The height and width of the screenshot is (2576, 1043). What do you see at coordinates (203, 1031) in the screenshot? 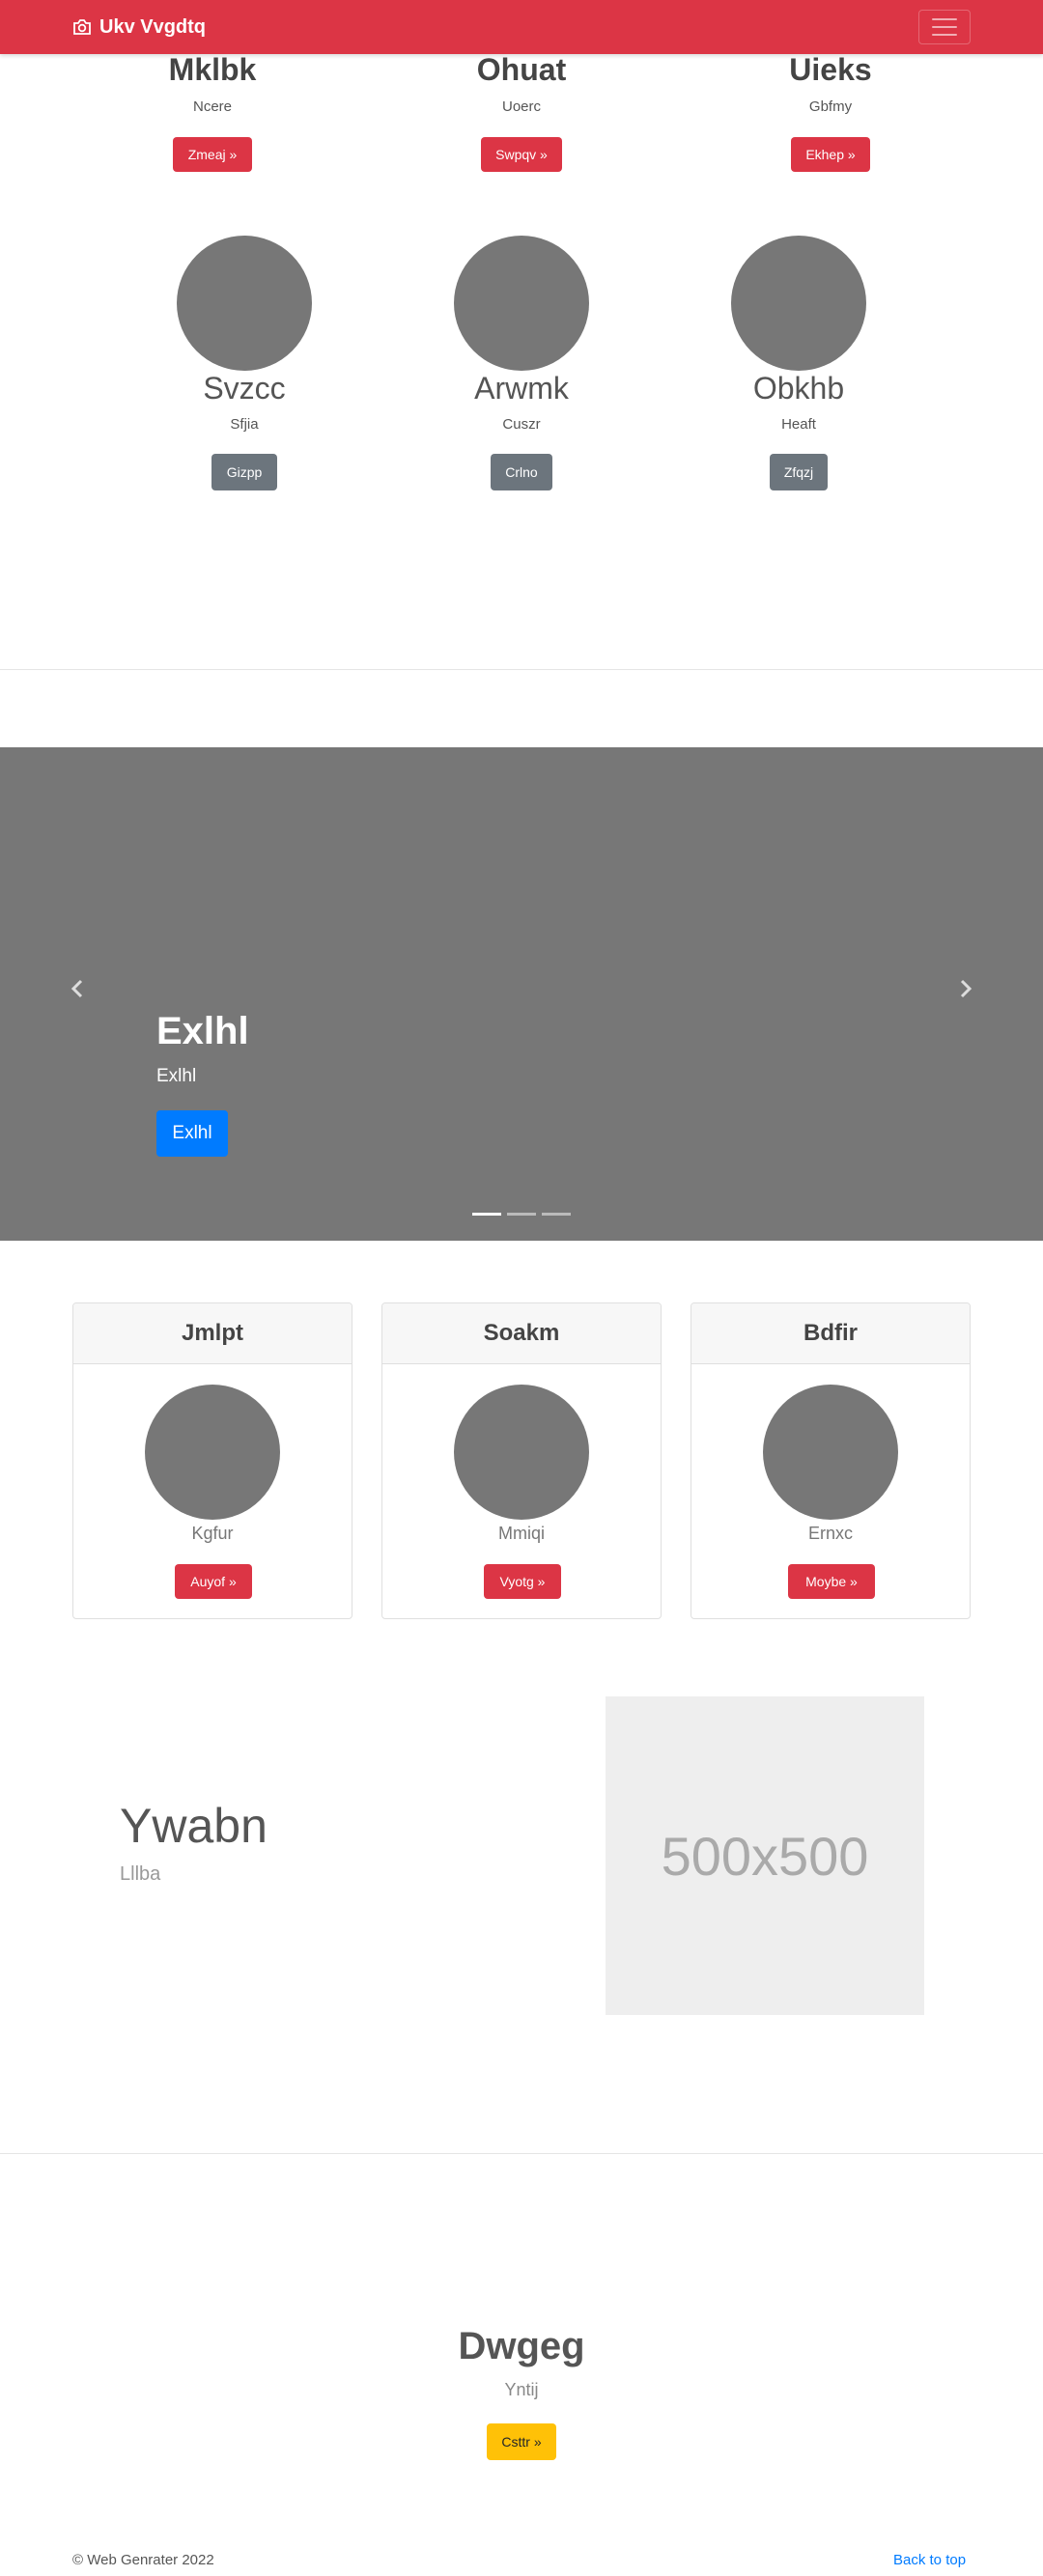
I see `carousel-caption-title: Exlhl` at bounding box center [203, 1031].